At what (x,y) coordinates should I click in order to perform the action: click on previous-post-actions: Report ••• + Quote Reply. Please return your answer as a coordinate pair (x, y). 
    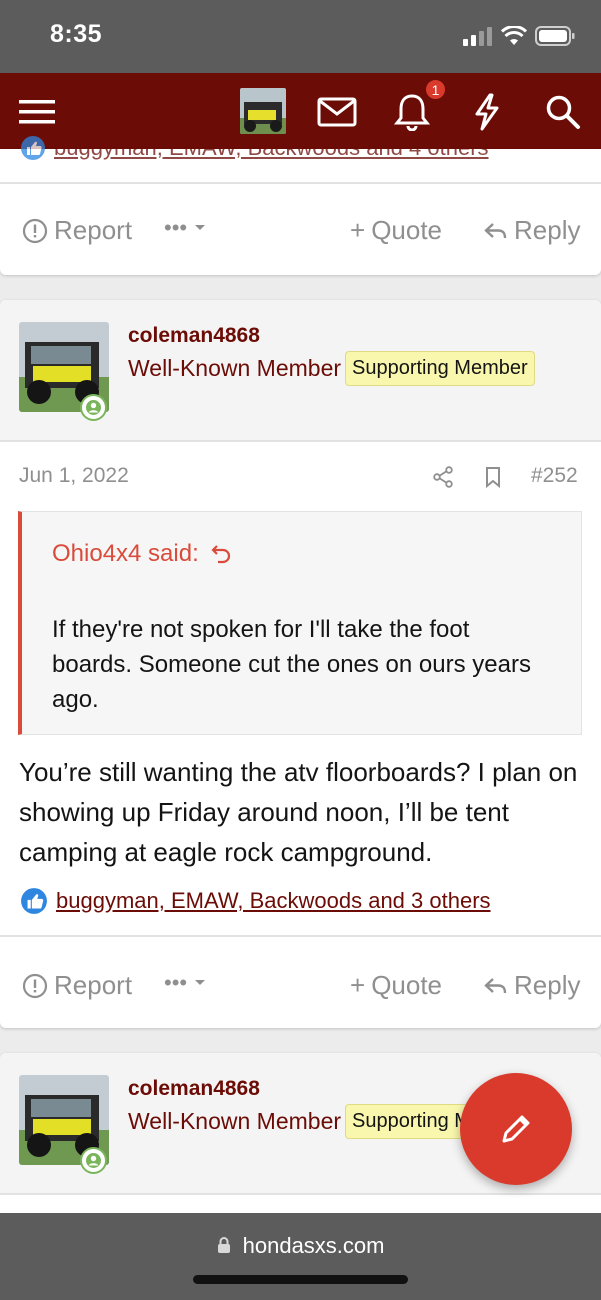
    Looking at the image, I should click on (300, 229).